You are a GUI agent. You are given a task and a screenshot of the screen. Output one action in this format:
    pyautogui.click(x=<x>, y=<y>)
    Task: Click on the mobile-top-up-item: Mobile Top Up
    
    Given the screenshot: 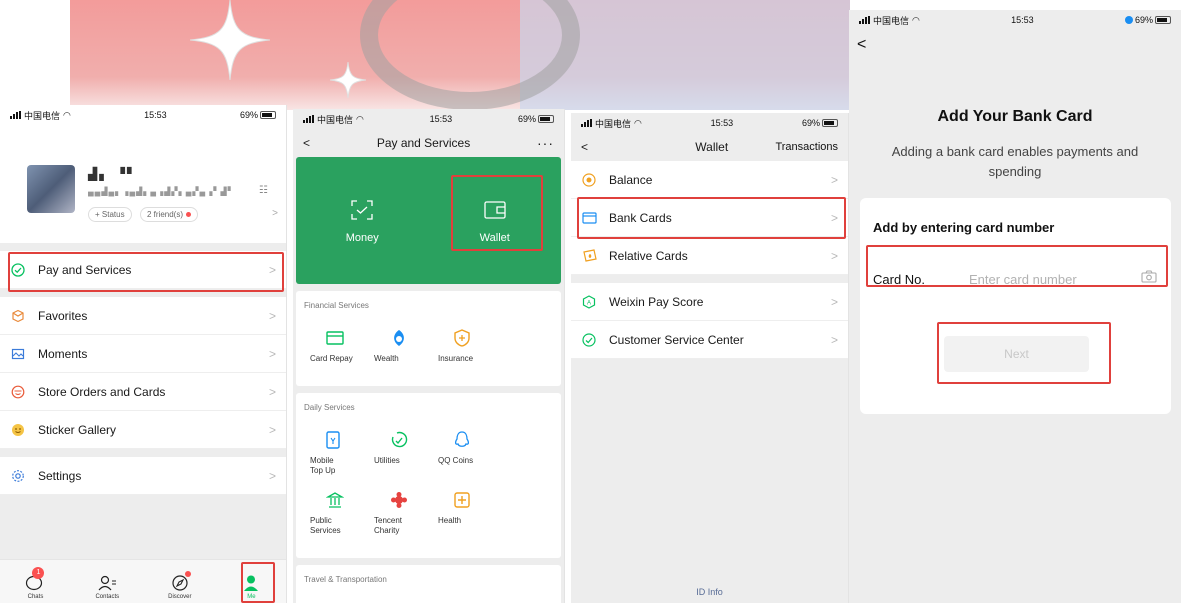 What is the action you would take?
    pyautogui.click(x=336, y=452)
    